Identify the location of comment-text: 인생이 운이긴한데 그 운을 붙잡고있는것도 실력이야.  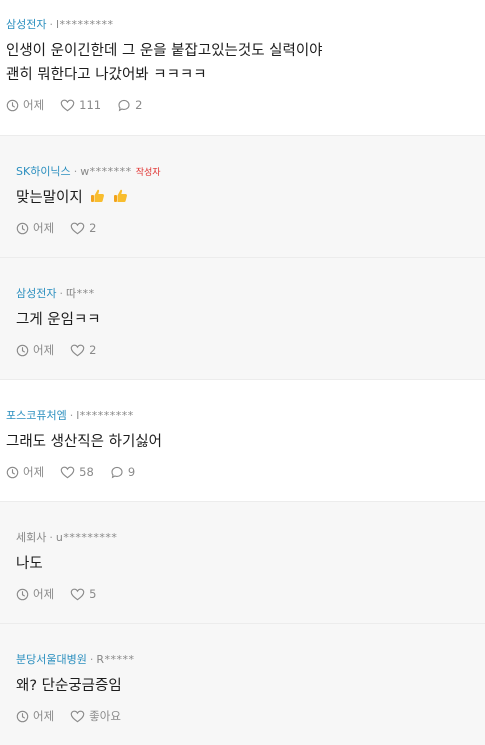
(164, 51).